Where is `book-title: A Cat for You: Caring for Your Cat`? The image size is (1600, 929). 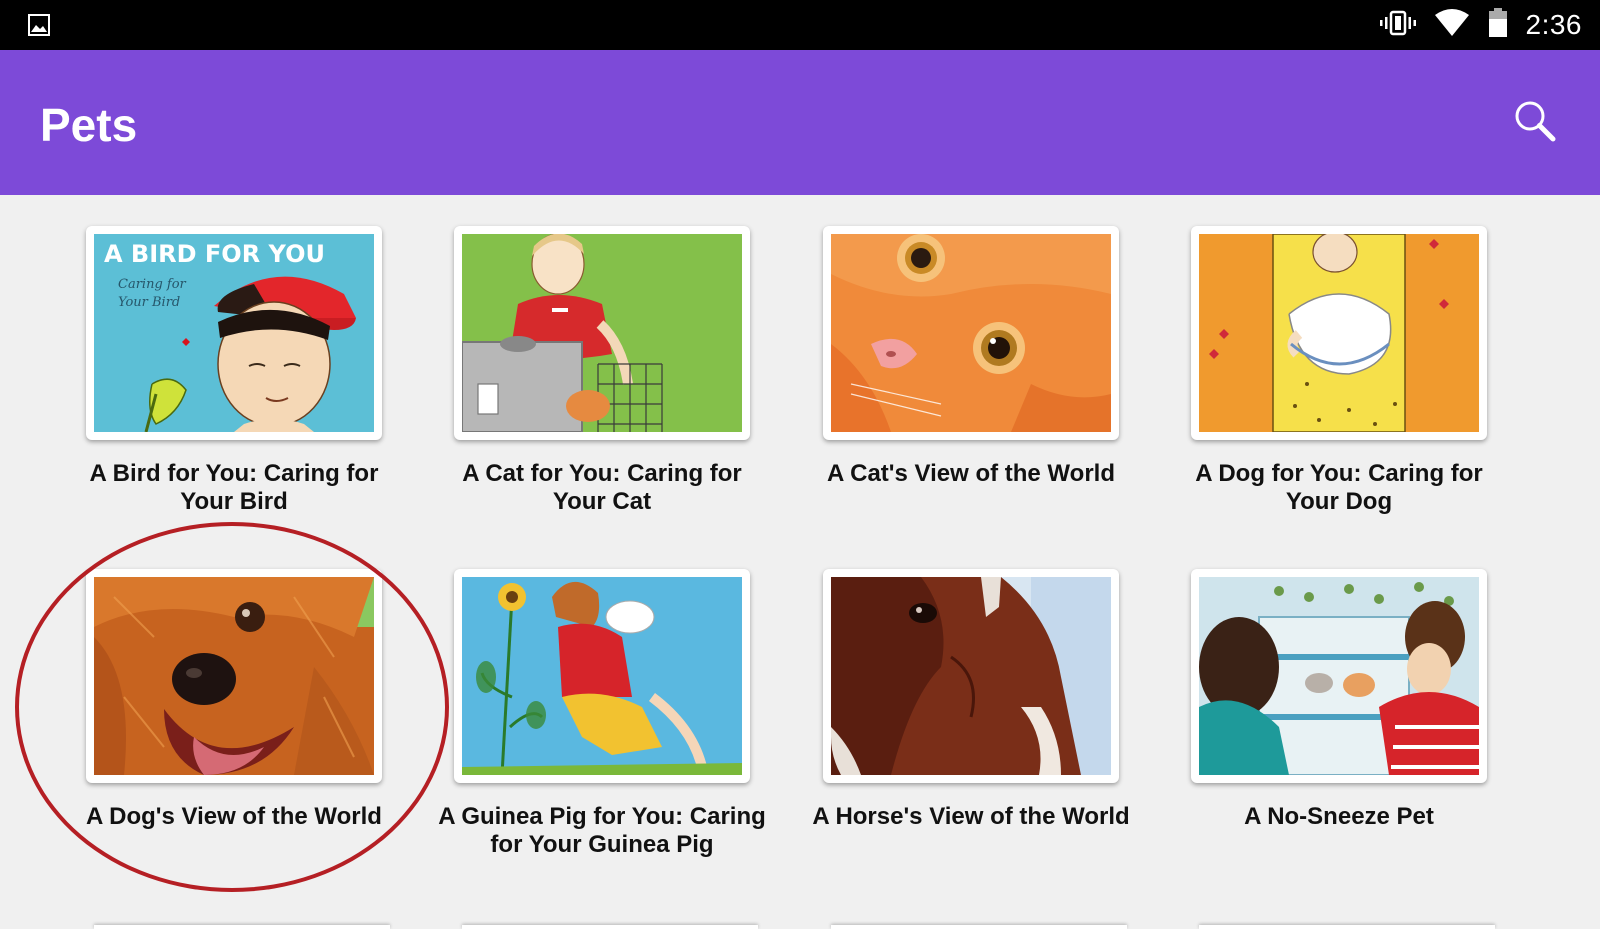 book-title: A Cat for You: Caring for Your Cat is located at coordinates (602, 487).